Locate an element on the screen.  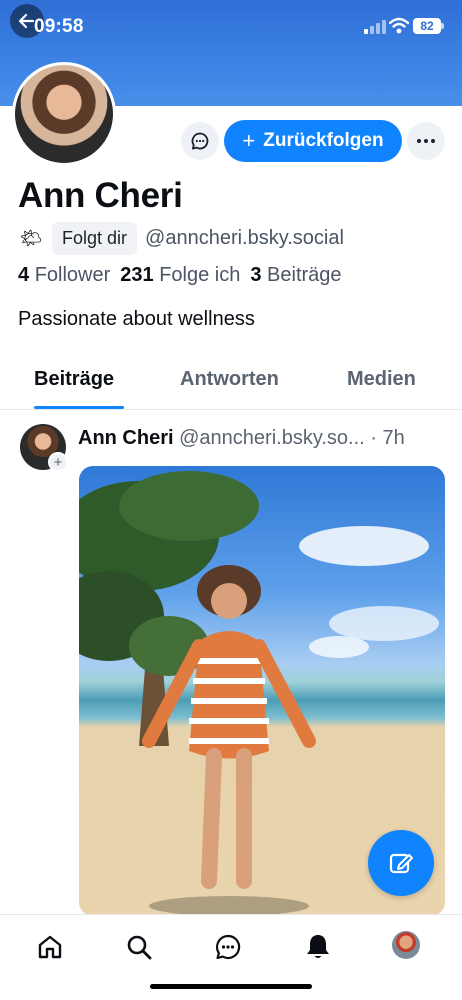
bell-icon is located at coordinates (318, 946).